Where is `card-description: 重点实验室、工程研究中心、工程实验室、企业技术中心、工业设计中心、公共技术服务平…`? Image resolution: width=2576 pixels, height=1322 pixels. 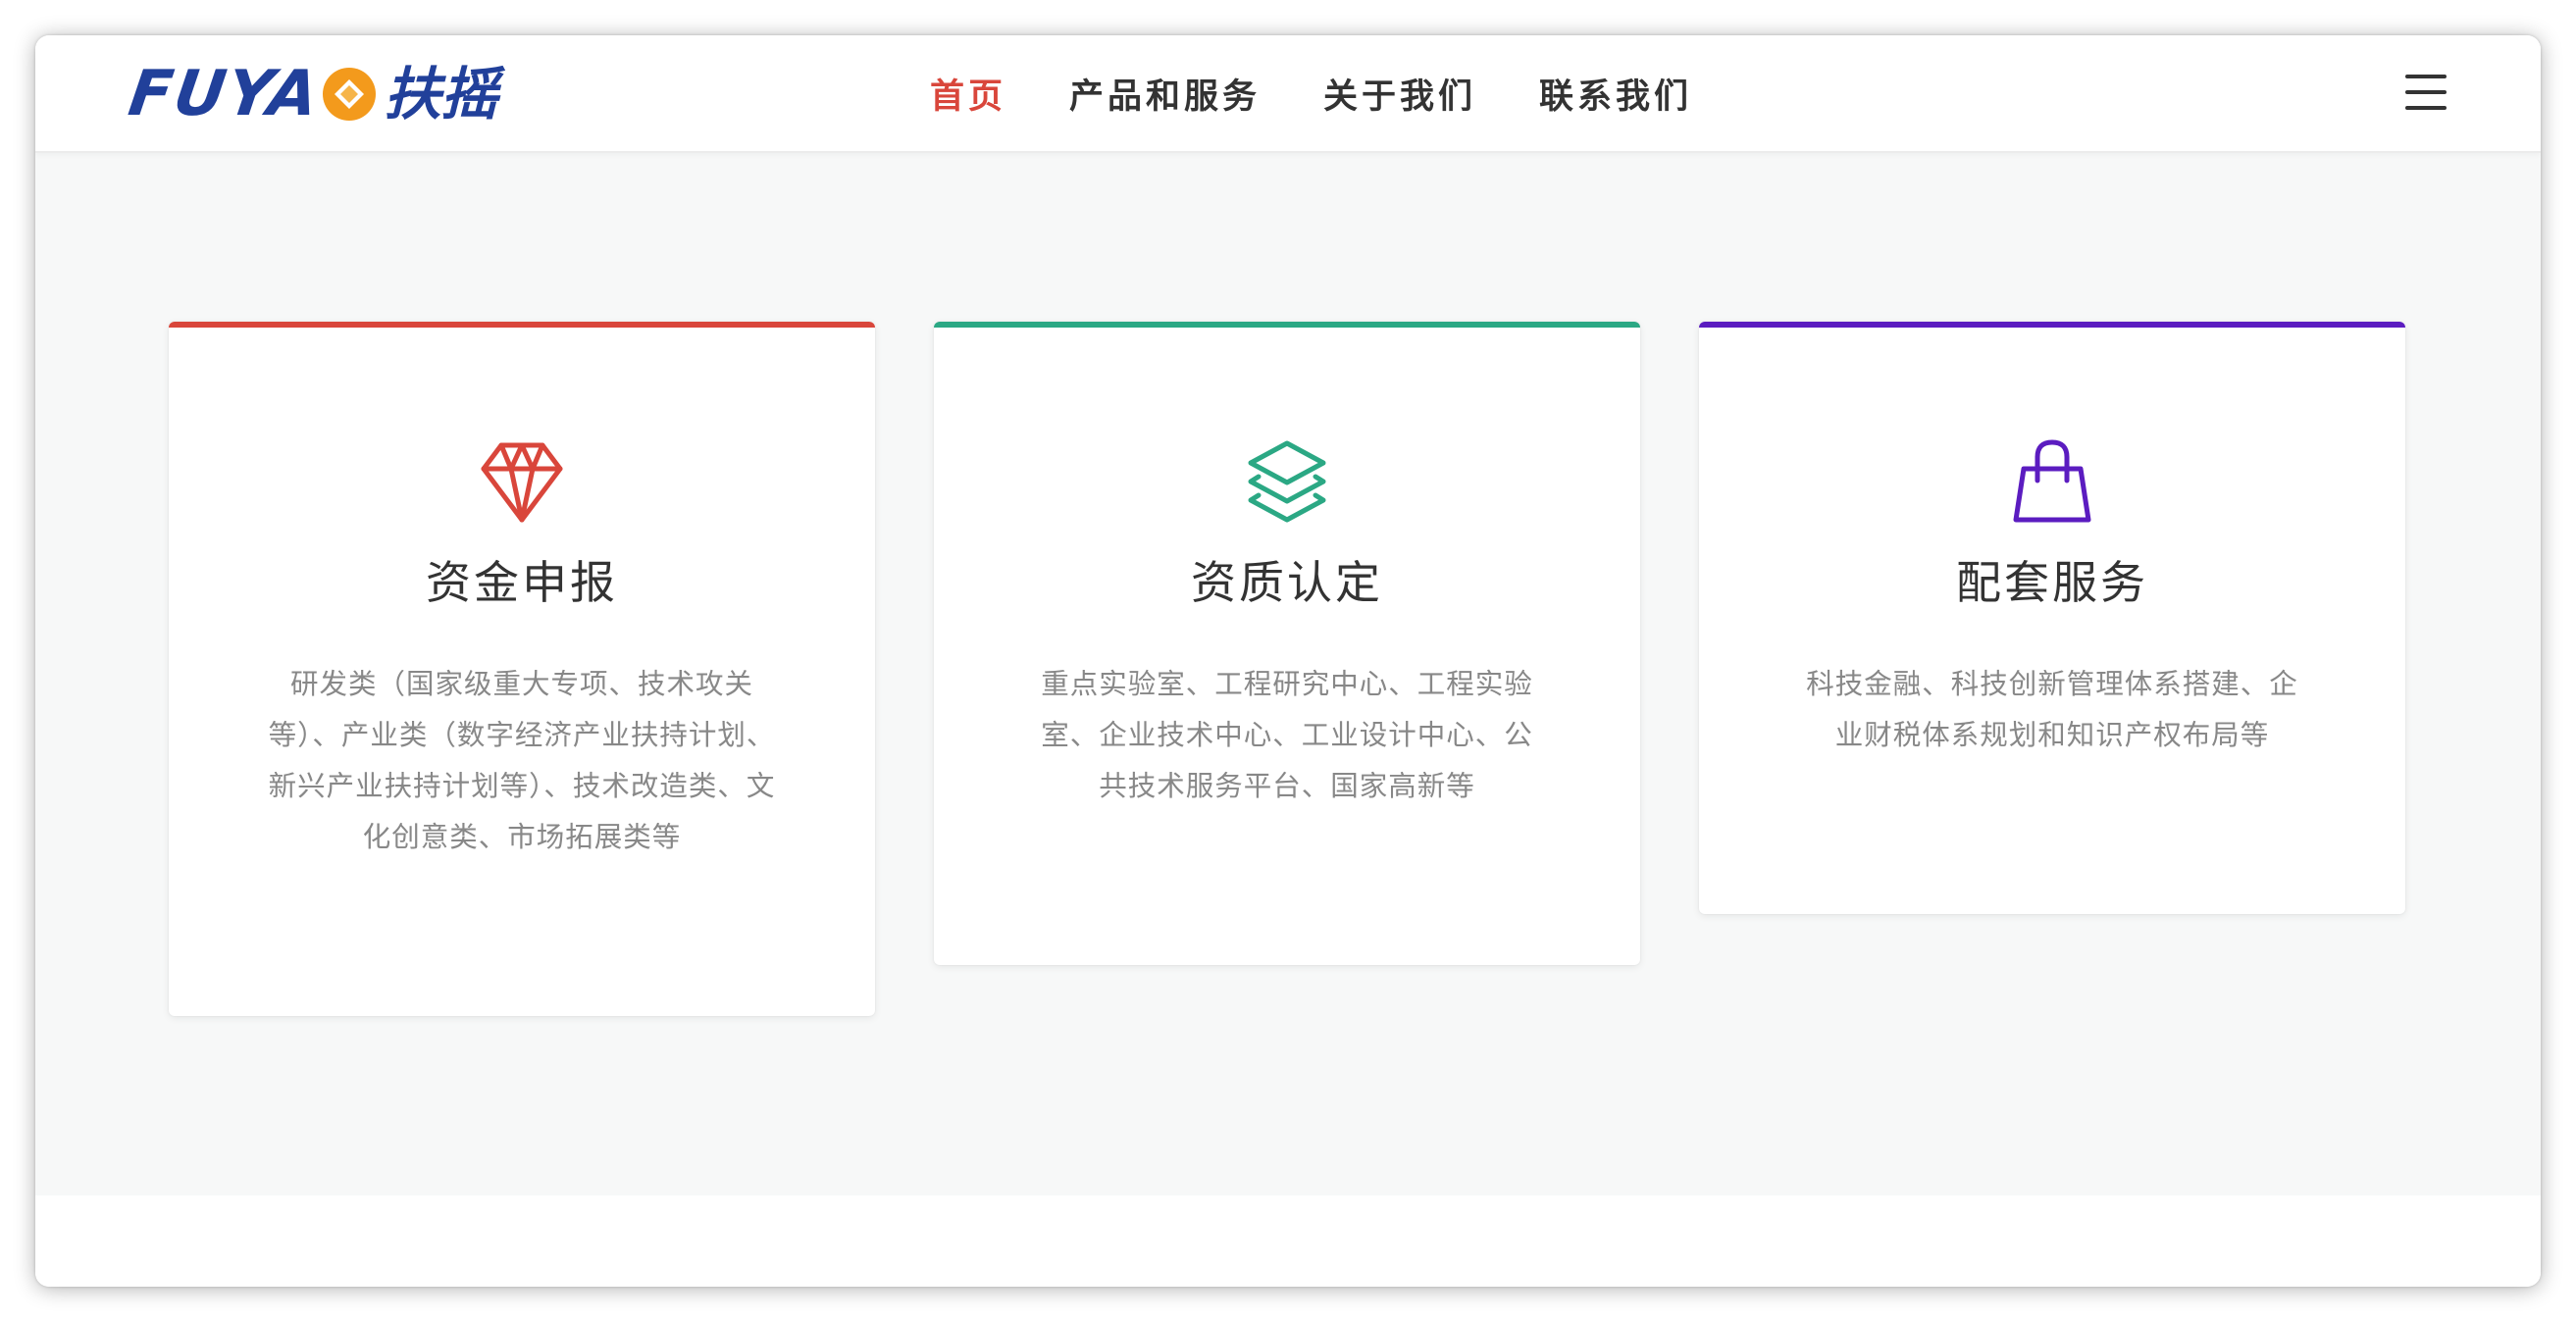 card-description: 重点实验室、工程研究中心、工程实验室、企业技术中心、工业设计中心、公共技术服务平… is located at coordinates (1287, 735).